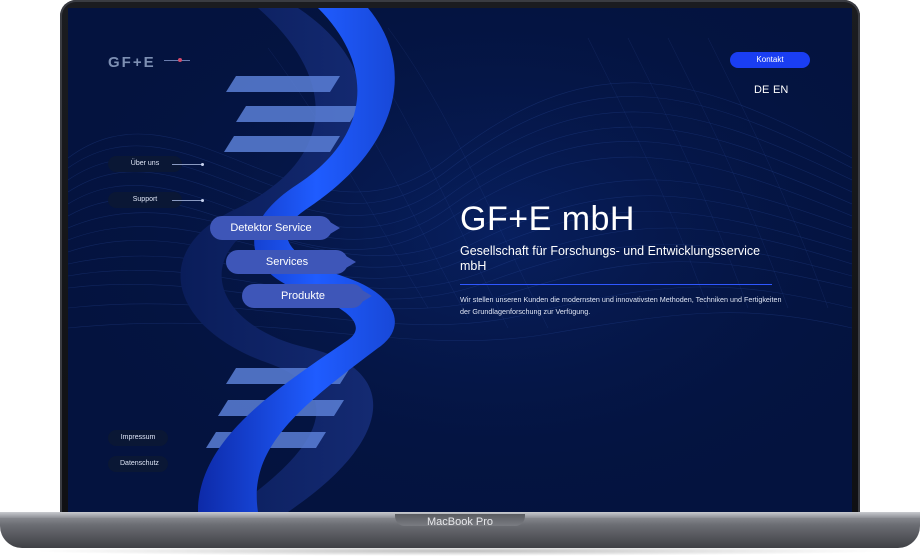 Image resolution: width=920 pixels, height=560 pixels. Describe the element at coordinates (132, 62) in the screenshot. I see `gfe-logo: GF+E` at that location.